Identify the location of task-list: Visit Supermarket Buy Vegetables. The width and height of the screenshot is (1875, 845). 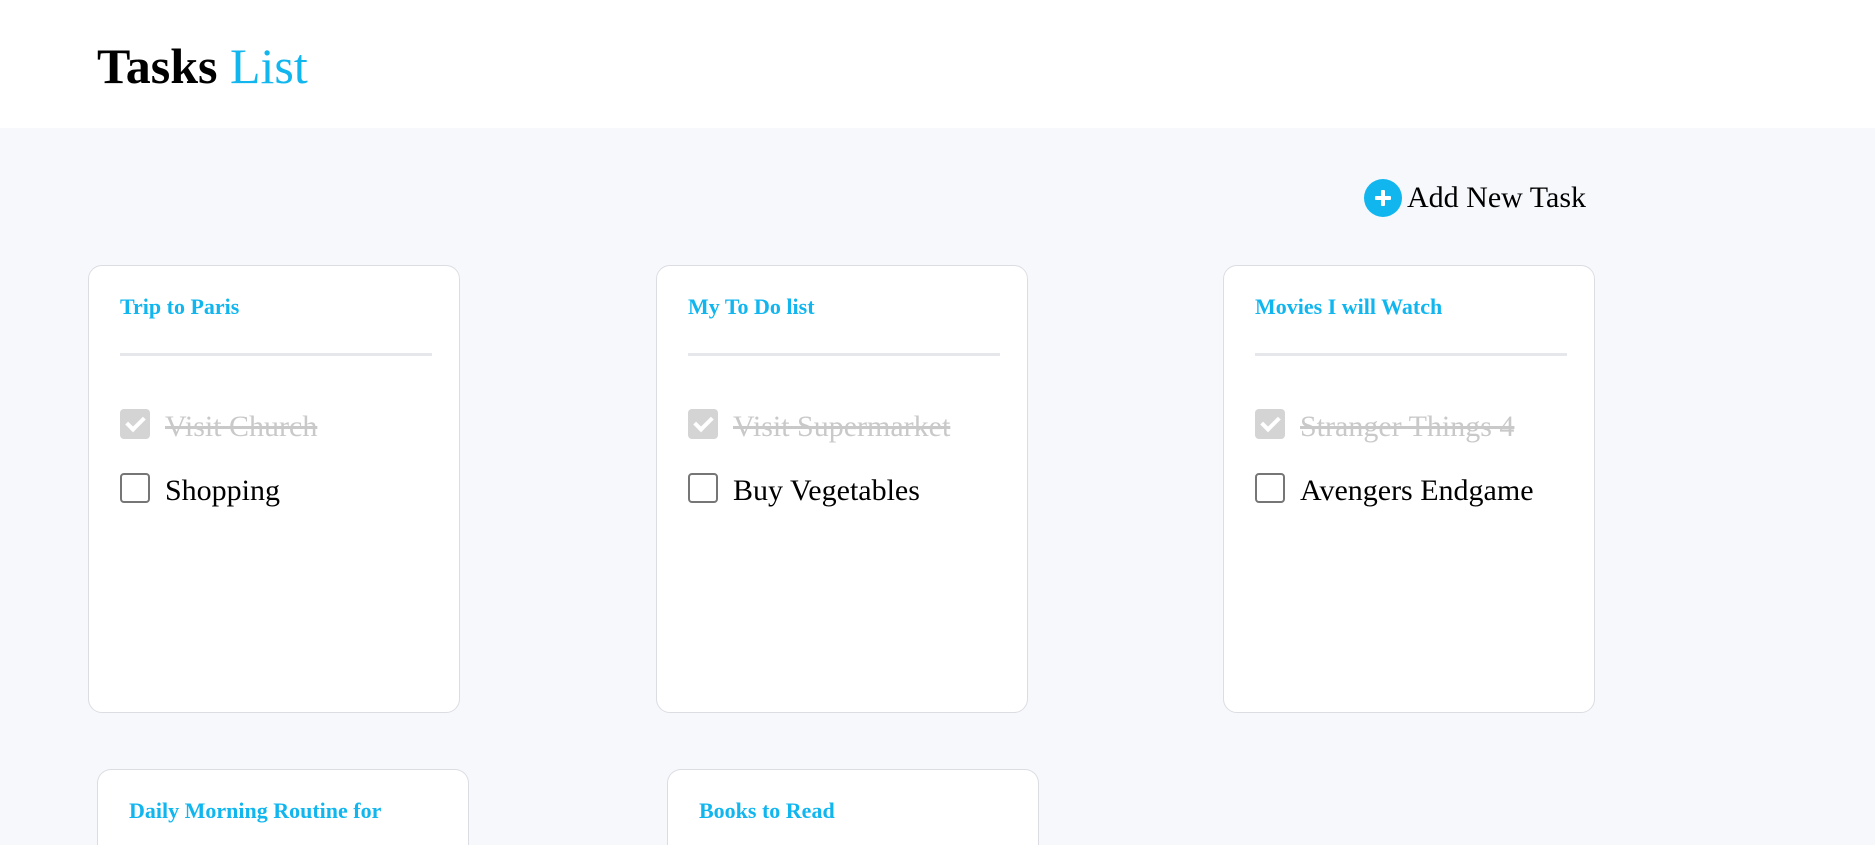
(852, 471).